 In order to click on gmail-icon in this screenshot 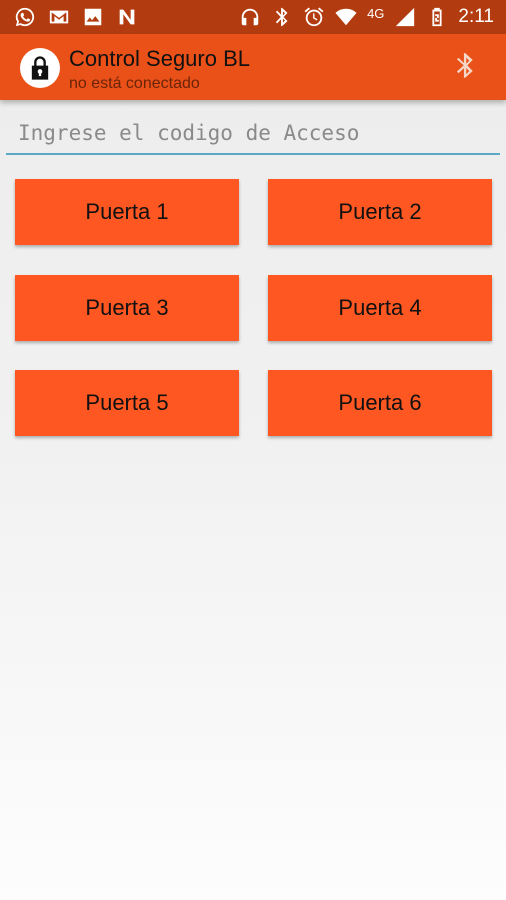, I will do `click(59, 17)`.